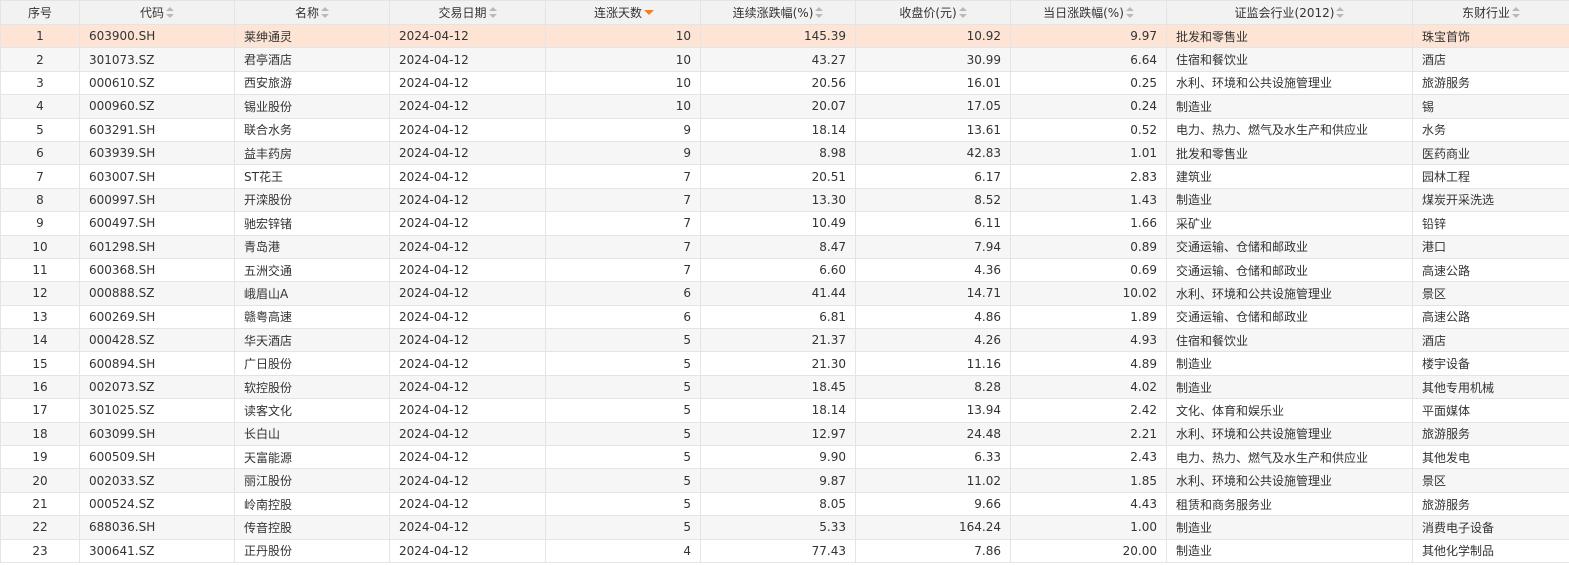 The width and height of the screenshot is (1569, 565). What do you see at coordinates (1284, 13) in the screenshot?
I see `column-header-label: 证监会行业(2012)` at bounding box center [1284, 13].